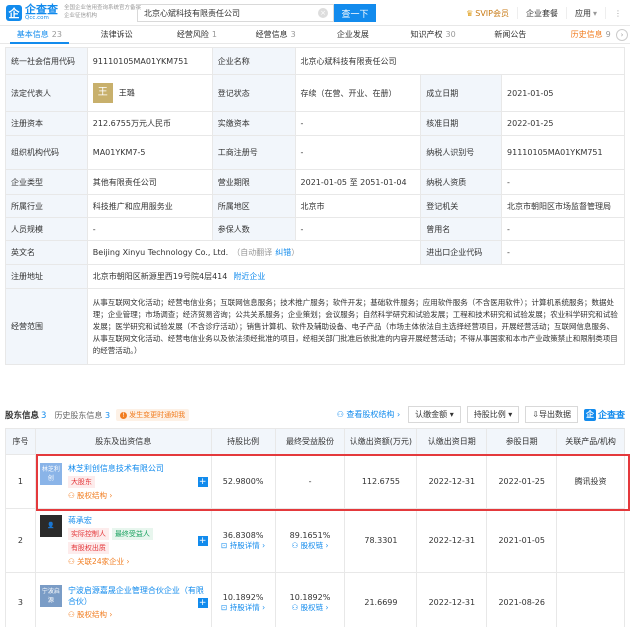 The image size is (630, 627). Describe the element at coordinates (235, 13) in the screenshot. I see `search-input: 北京心斌科技有限责任公司 ×` at that location.